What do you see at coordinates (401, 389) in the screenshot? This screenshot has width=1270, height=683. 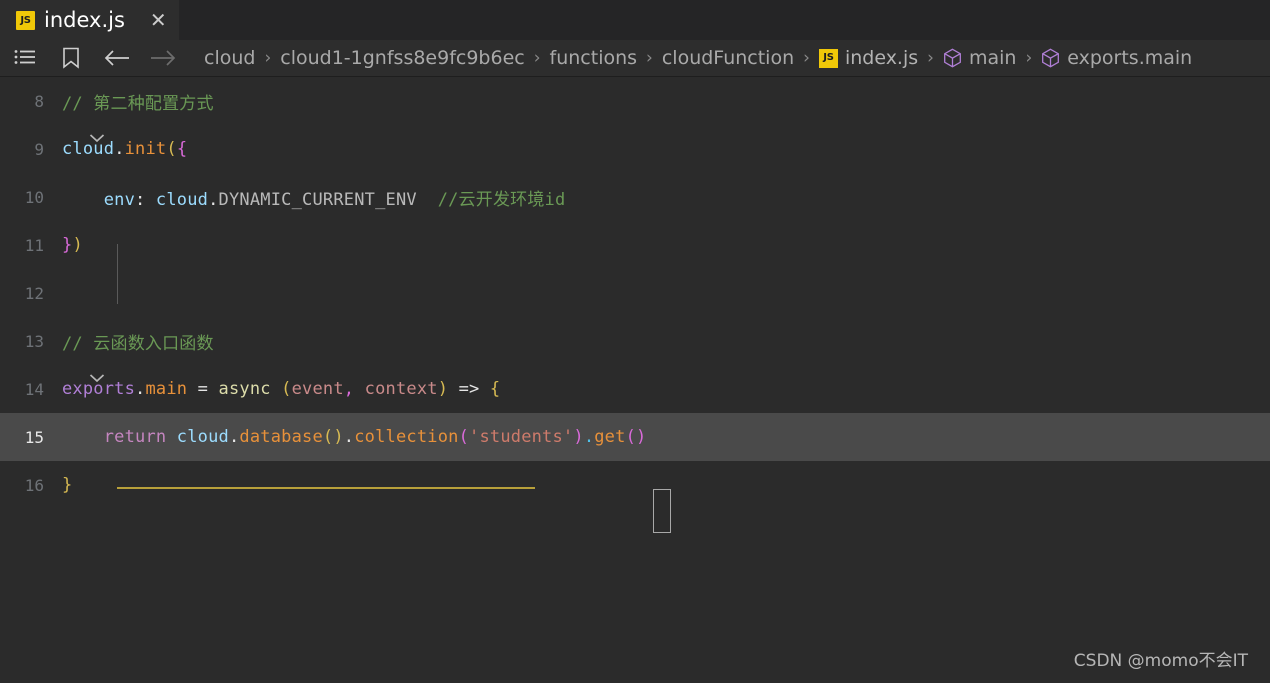 I see `code-token: context` at bounding box center [401, 389].